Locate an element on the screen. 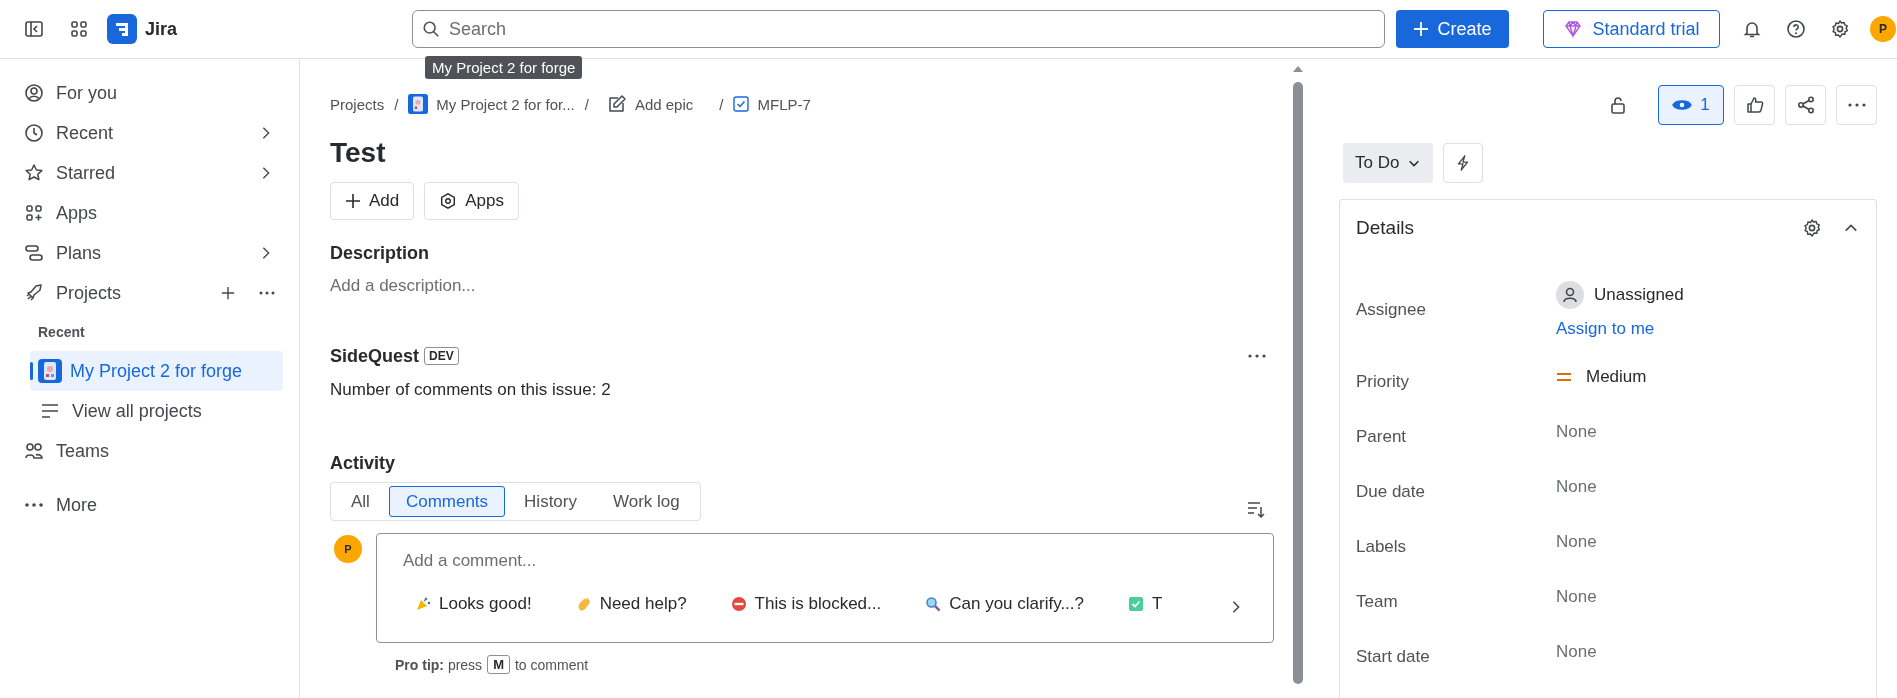  hexagon-icon is located at coordinates (448, 201).